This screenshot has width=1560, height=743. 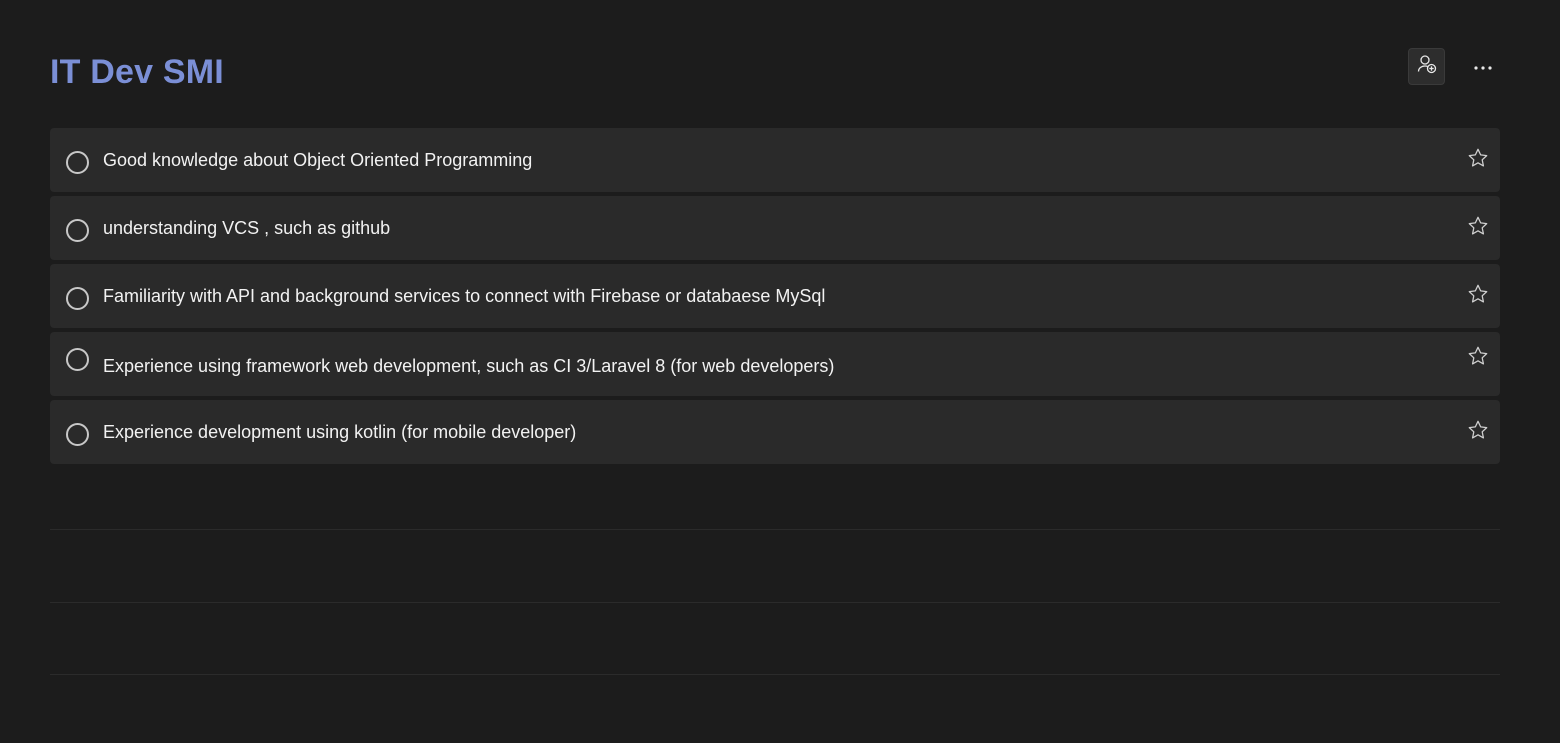 I want to click on share-list-button, so click(x=1426, y=66).